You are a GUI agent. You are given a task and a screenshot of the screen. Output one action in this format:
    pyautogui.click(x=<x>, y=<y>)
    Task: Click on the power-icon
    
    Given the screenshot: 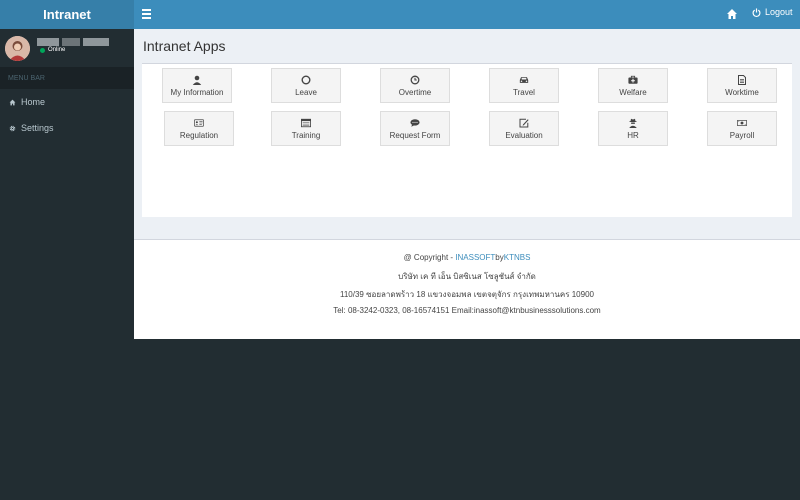 What is the action you would take?
    pyautogui.click(x=756, y=12)
    